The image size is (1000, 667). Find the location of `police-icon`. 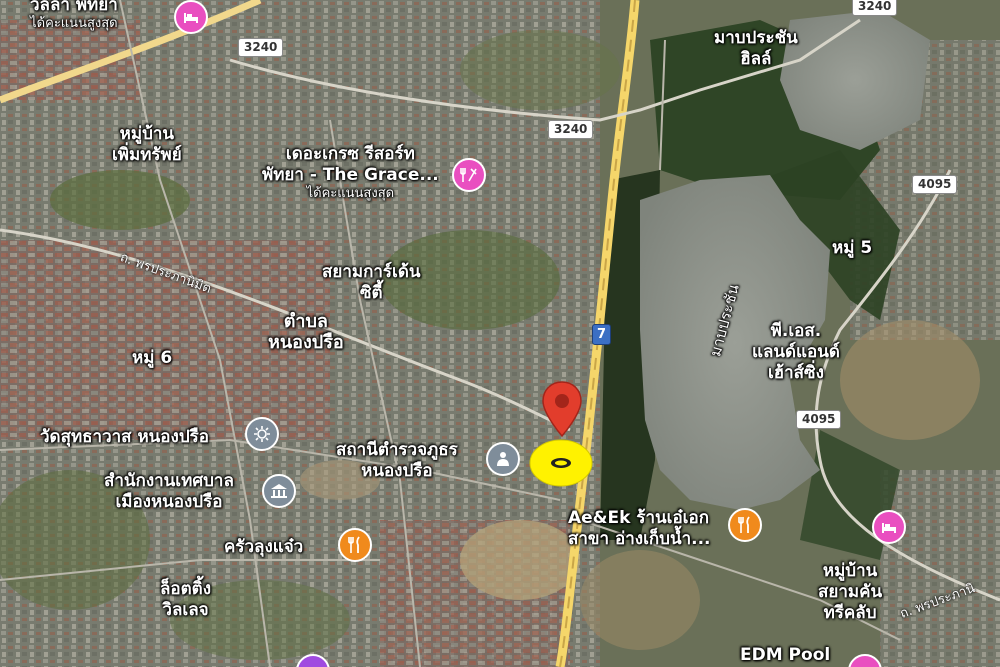

police-icon is located at coordinates (503, 459).